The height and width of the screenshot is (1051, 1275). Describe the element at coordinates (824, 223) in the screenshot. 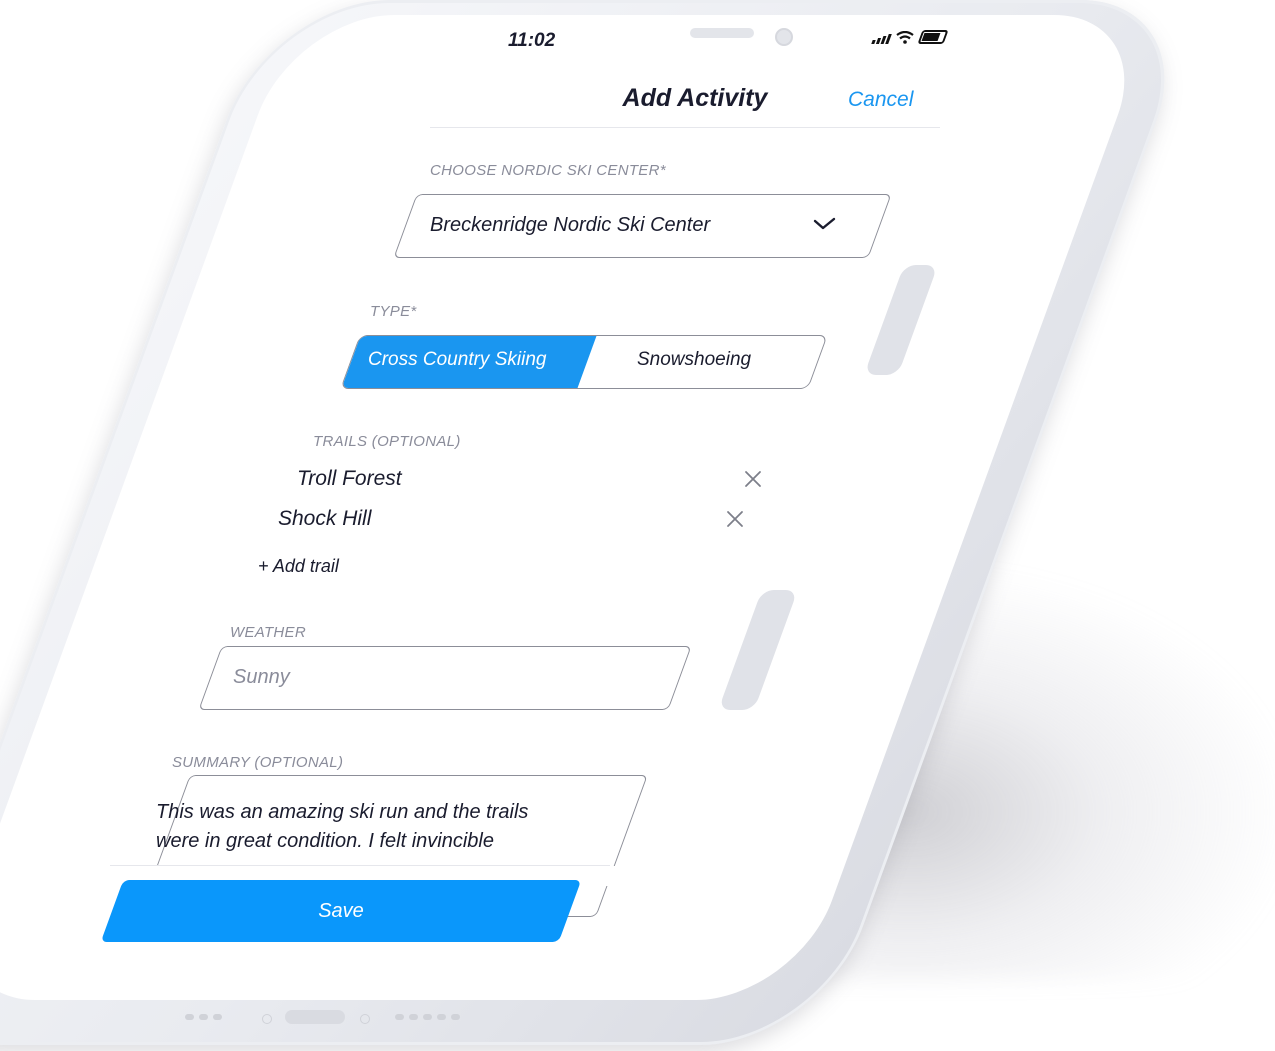

I see `chevron-down-icon` at that location.